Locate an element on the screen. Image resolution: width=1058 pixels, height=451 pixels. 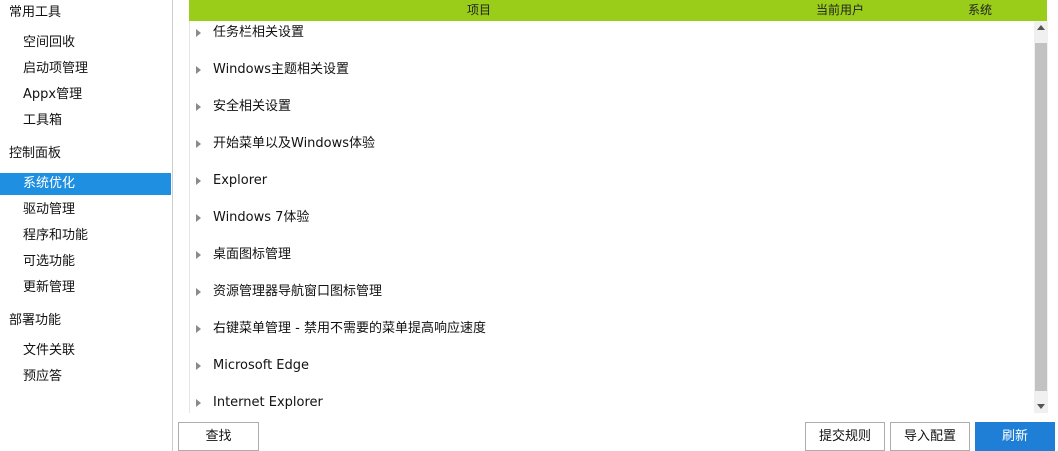
group-title-deployment: 部署功能 is located at coordinates (35, 320).